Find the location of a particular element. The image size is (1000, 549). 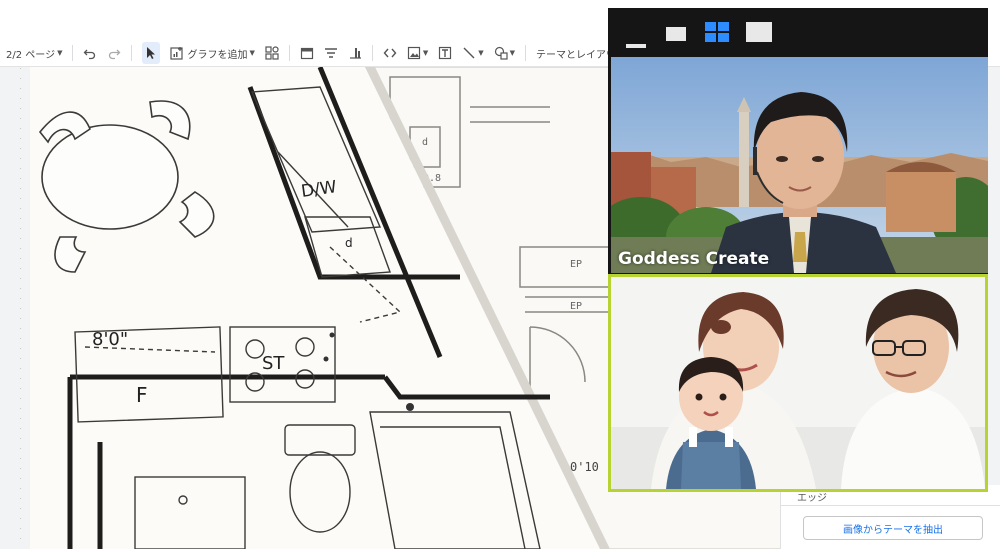

page-indicator: 2/2 ページ is located at coordinates (31, 55).